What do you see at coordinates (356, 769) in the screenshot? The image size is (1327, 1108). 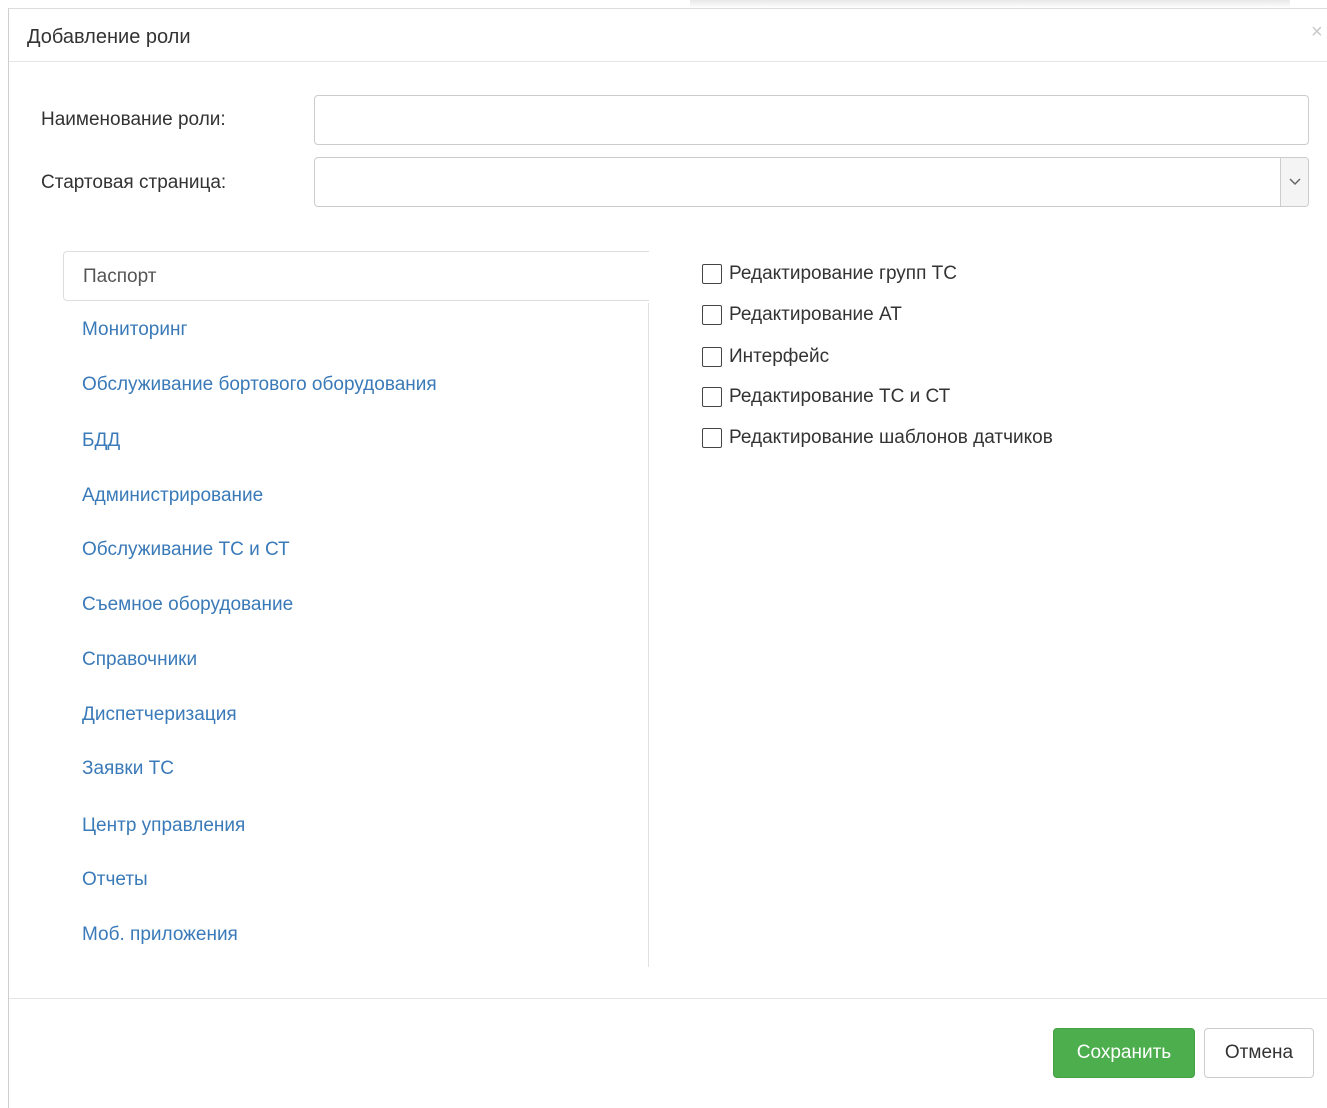 I see `tab-item: Заявки ТС` at bounding box center [356, 769].